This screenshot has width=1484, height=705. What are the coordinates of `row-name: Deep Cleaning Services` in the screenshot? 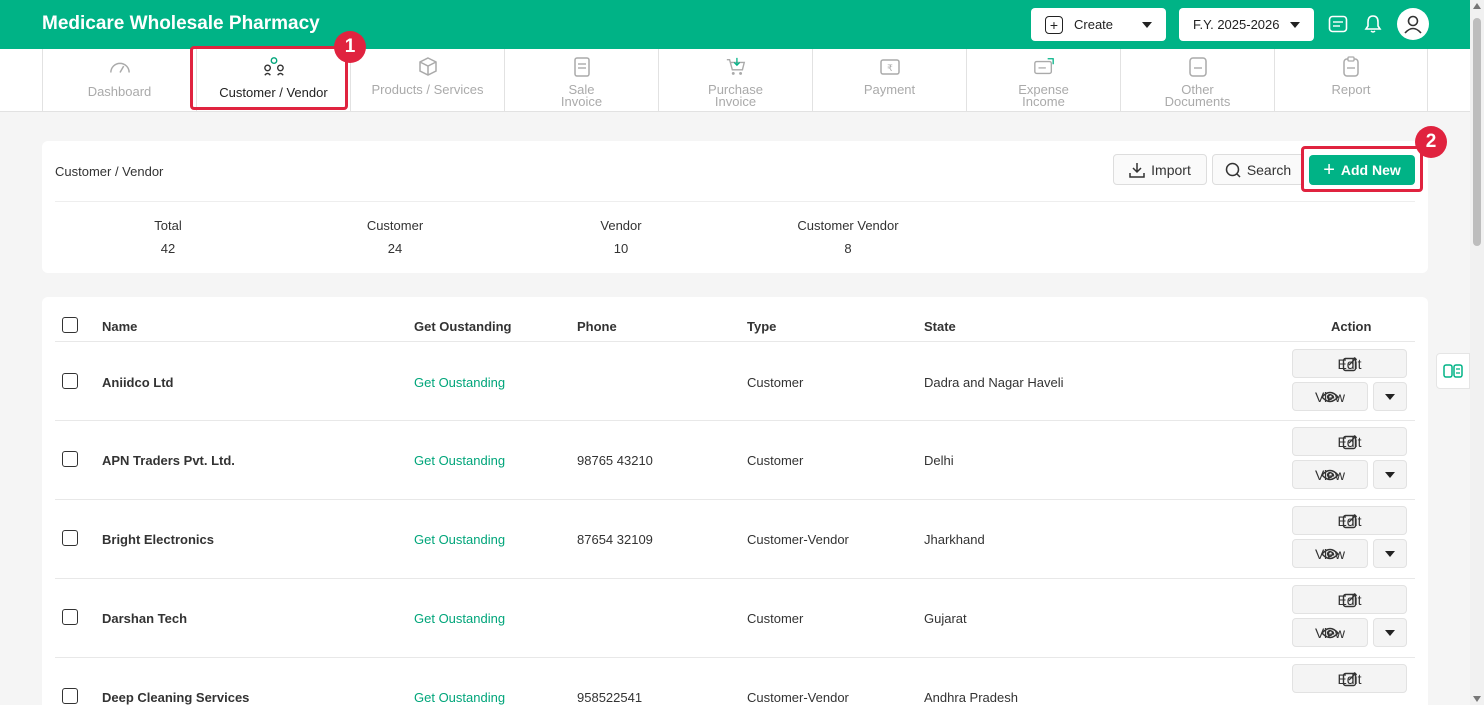 It's located at (176, 697).